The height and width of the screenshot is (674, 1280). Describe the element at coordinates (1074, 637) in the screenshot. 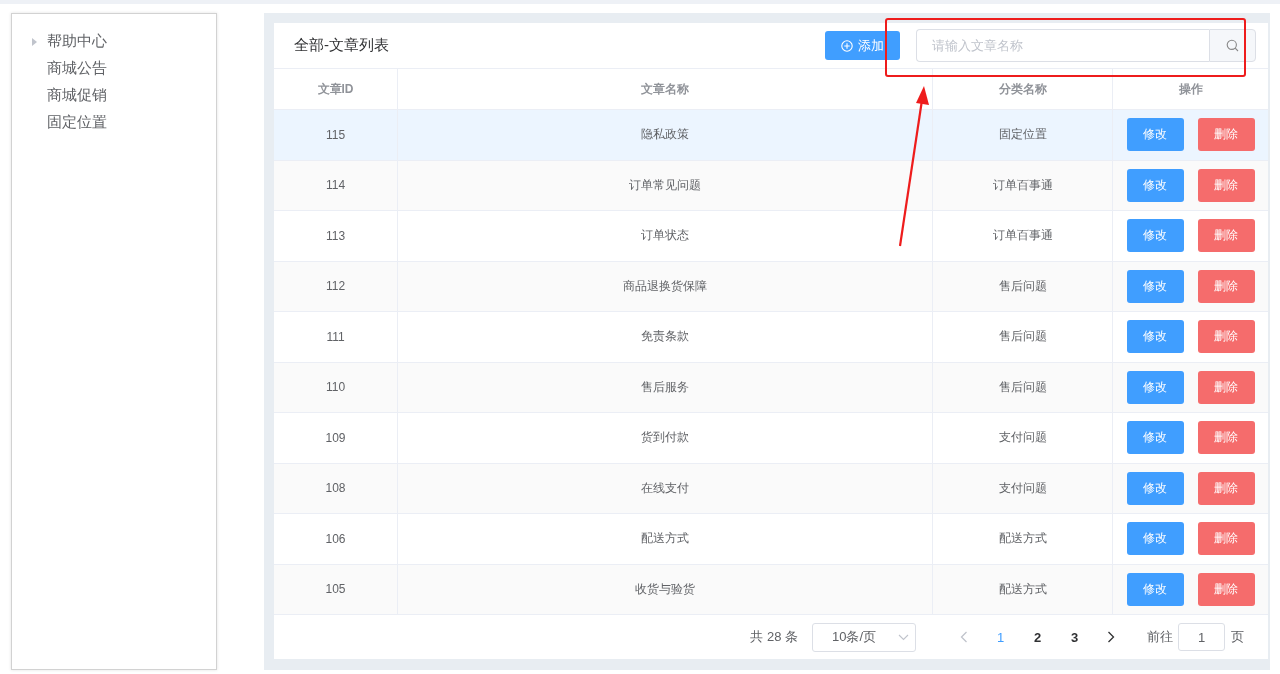

I see `page-number: 3` at that location.